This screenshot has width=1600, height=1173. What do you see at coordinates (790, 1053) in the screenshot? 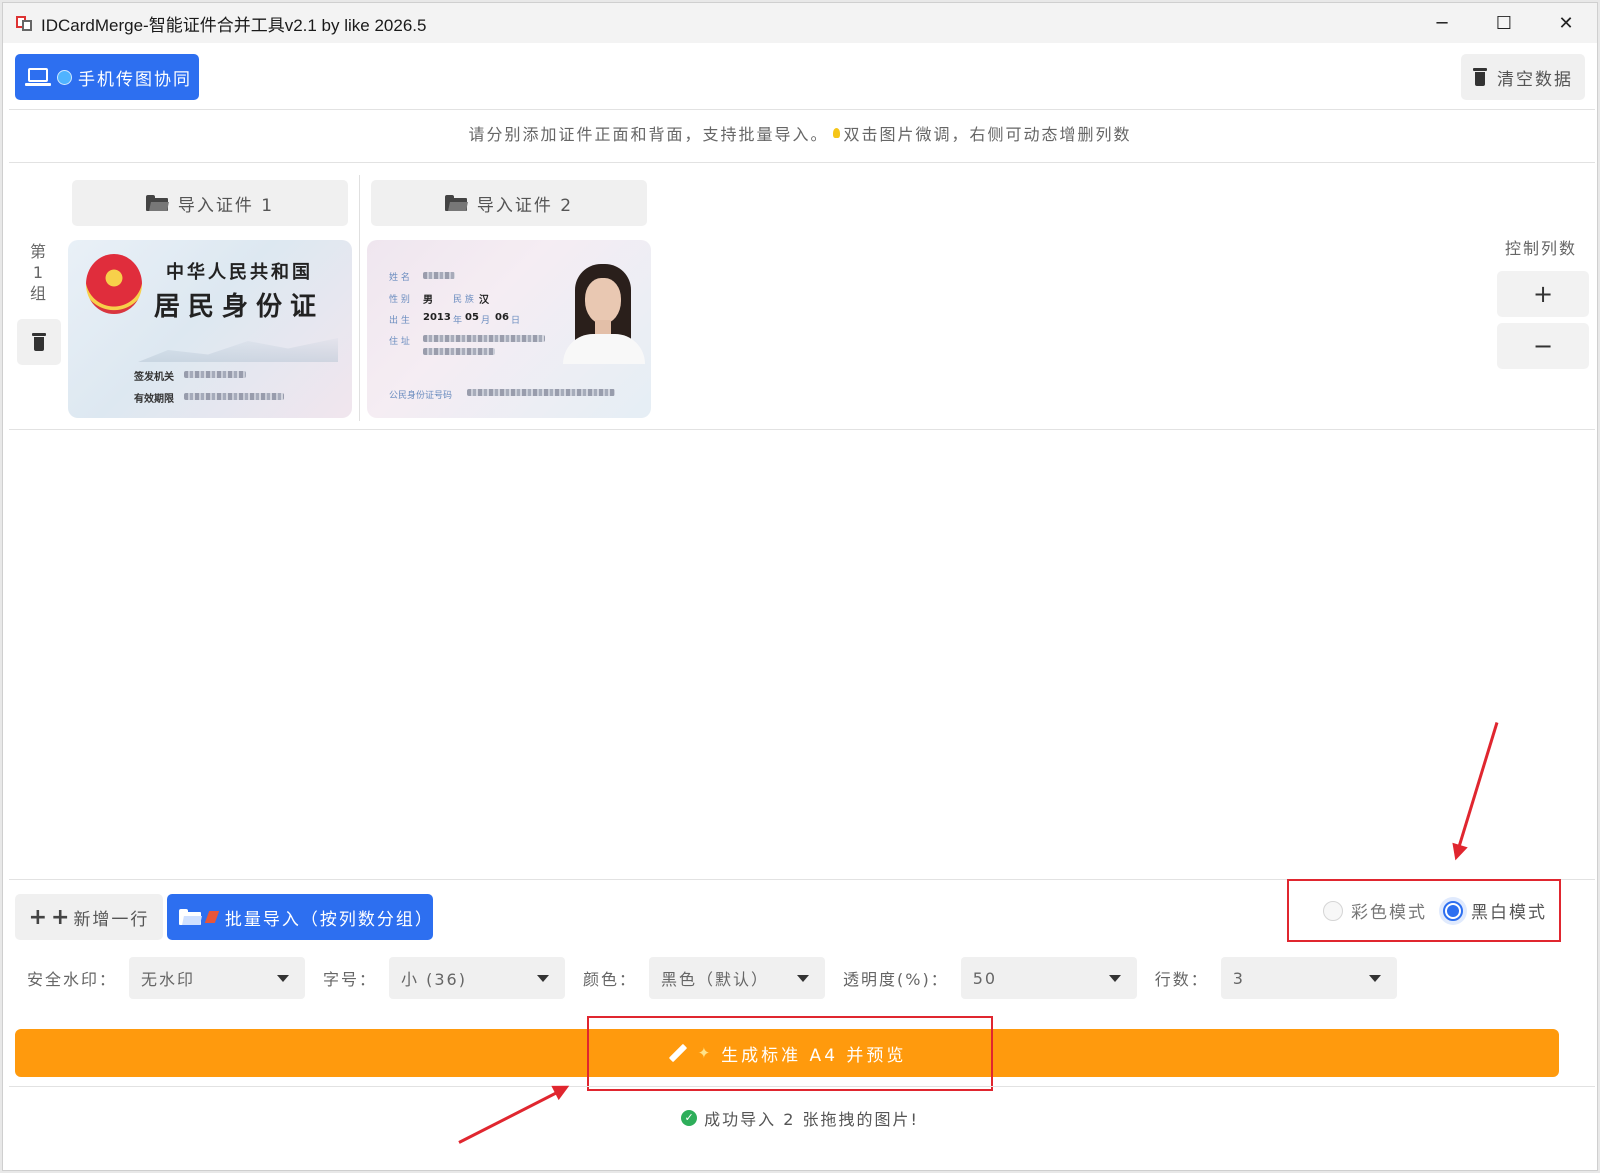
I see `annotation-box` at bounding box center [790, 1053].